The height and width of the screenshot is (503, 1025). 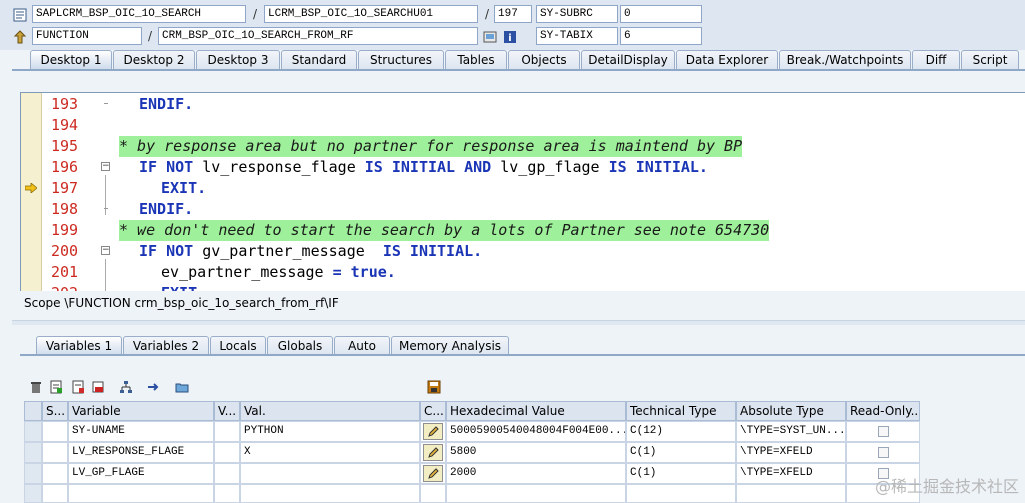 What do you see at coordinates (139, 14) in the screenshot?
I see `program-name-field: SAPLCRM_BSP_OIC_1O_SEARCH` at bounding box center [139, 14].